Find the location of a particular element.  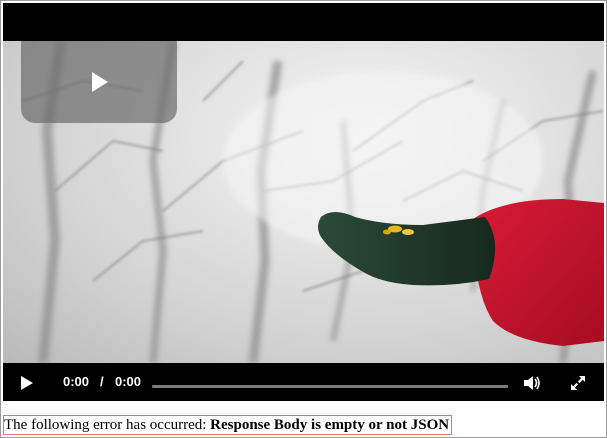

big-play-button is located at coordinates (99, 82).